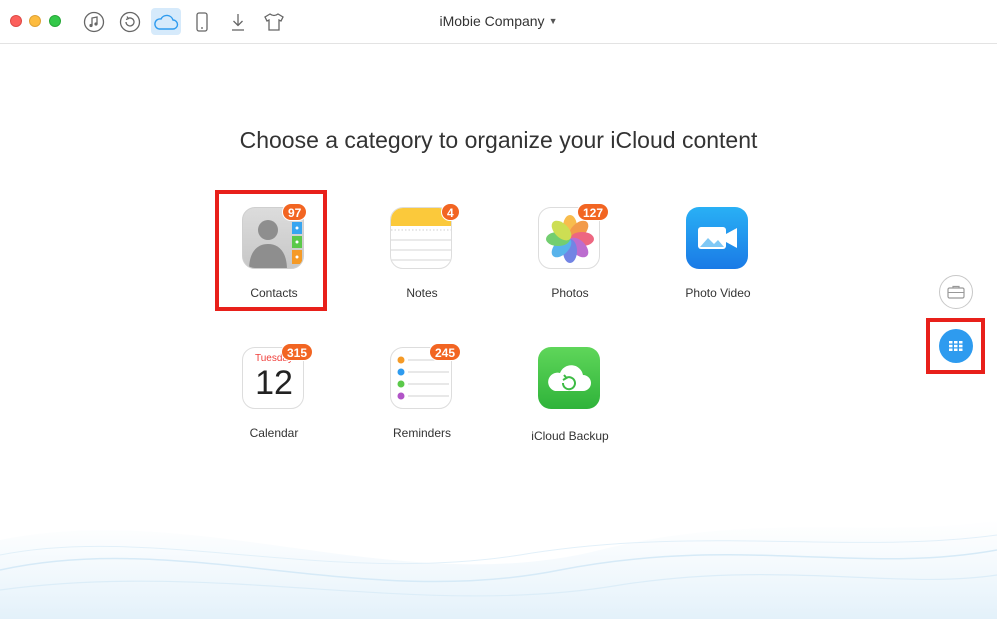 Image resolution: width=997 pixels, height=619 pixels. I want to click on category-reminders: 245 Reminders, so click(422, 395).